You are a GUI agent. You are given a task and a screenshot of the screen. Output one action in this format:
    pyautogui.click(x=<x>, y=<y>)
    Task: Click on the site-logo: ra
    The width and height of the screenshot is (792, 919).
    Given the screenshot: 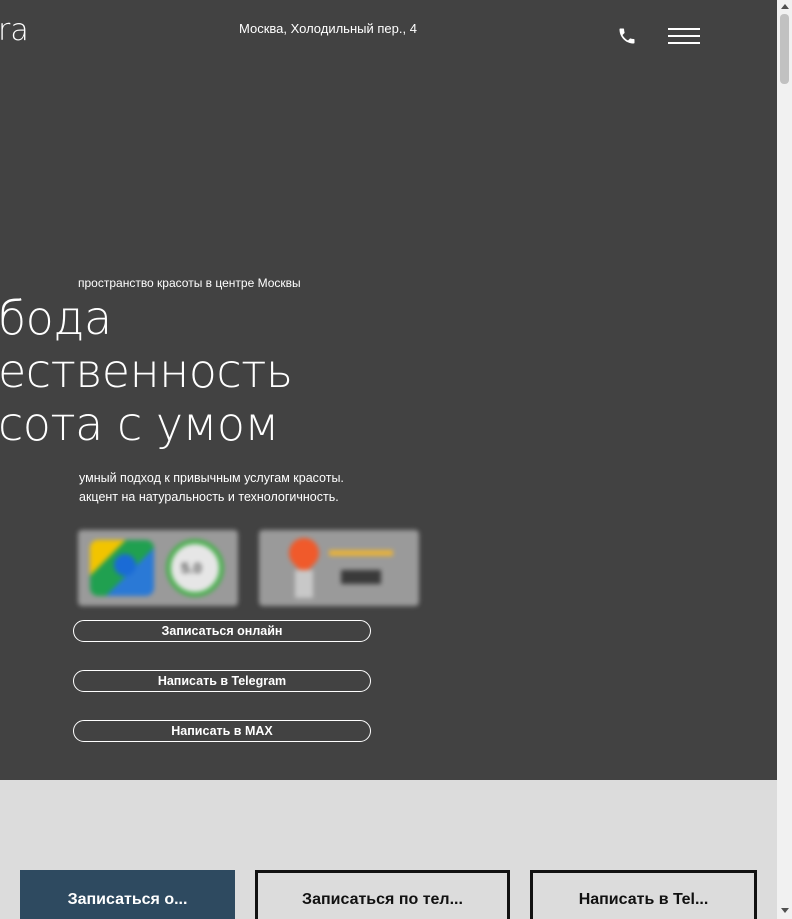 What is the action you would take?
    pyautogui.click(x=14, y=31)
    